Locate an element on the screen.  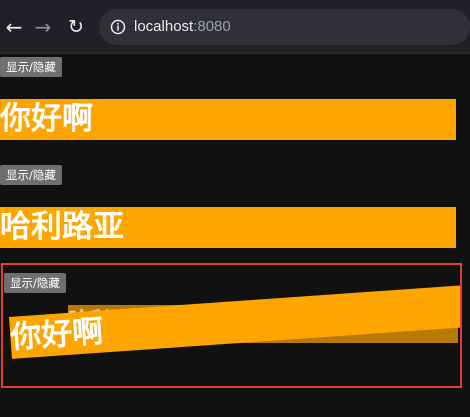
toggle-visibility-button-3: 显示/隐藏 is located at coordinates (35, 283).